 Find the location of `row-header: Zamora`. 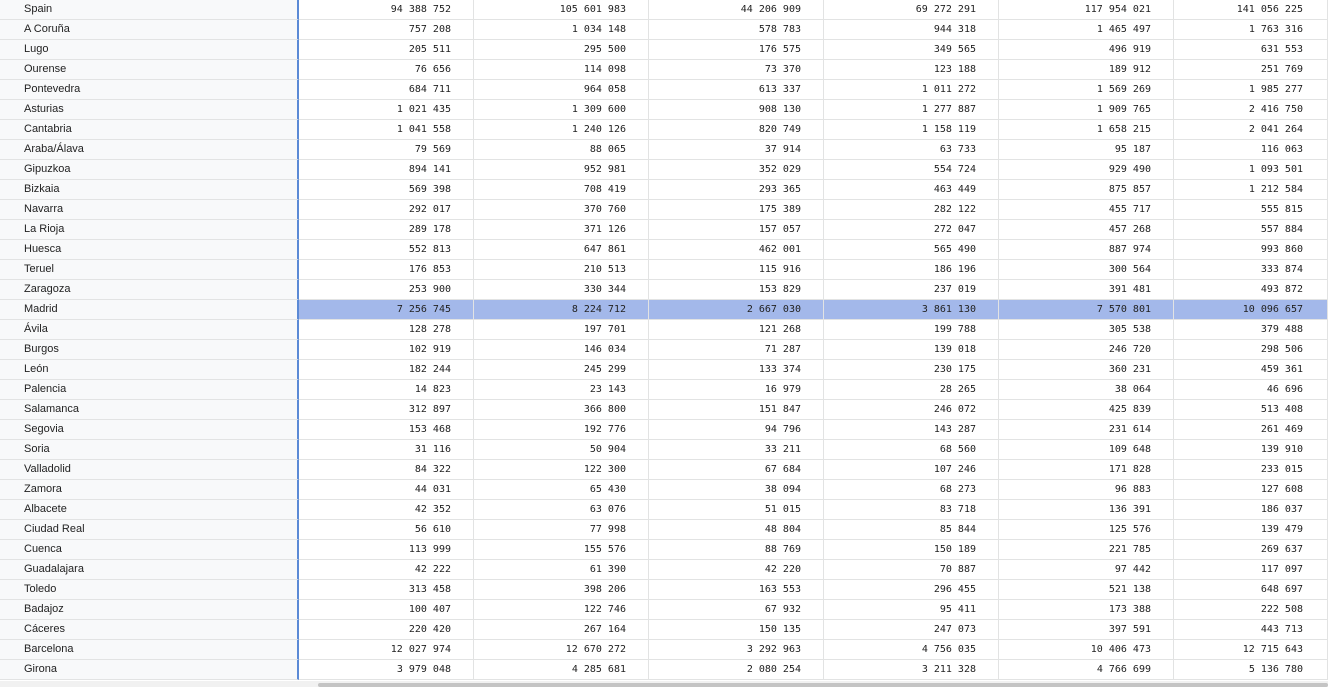

row-header: Zamora is located at coordinates (149, 490).